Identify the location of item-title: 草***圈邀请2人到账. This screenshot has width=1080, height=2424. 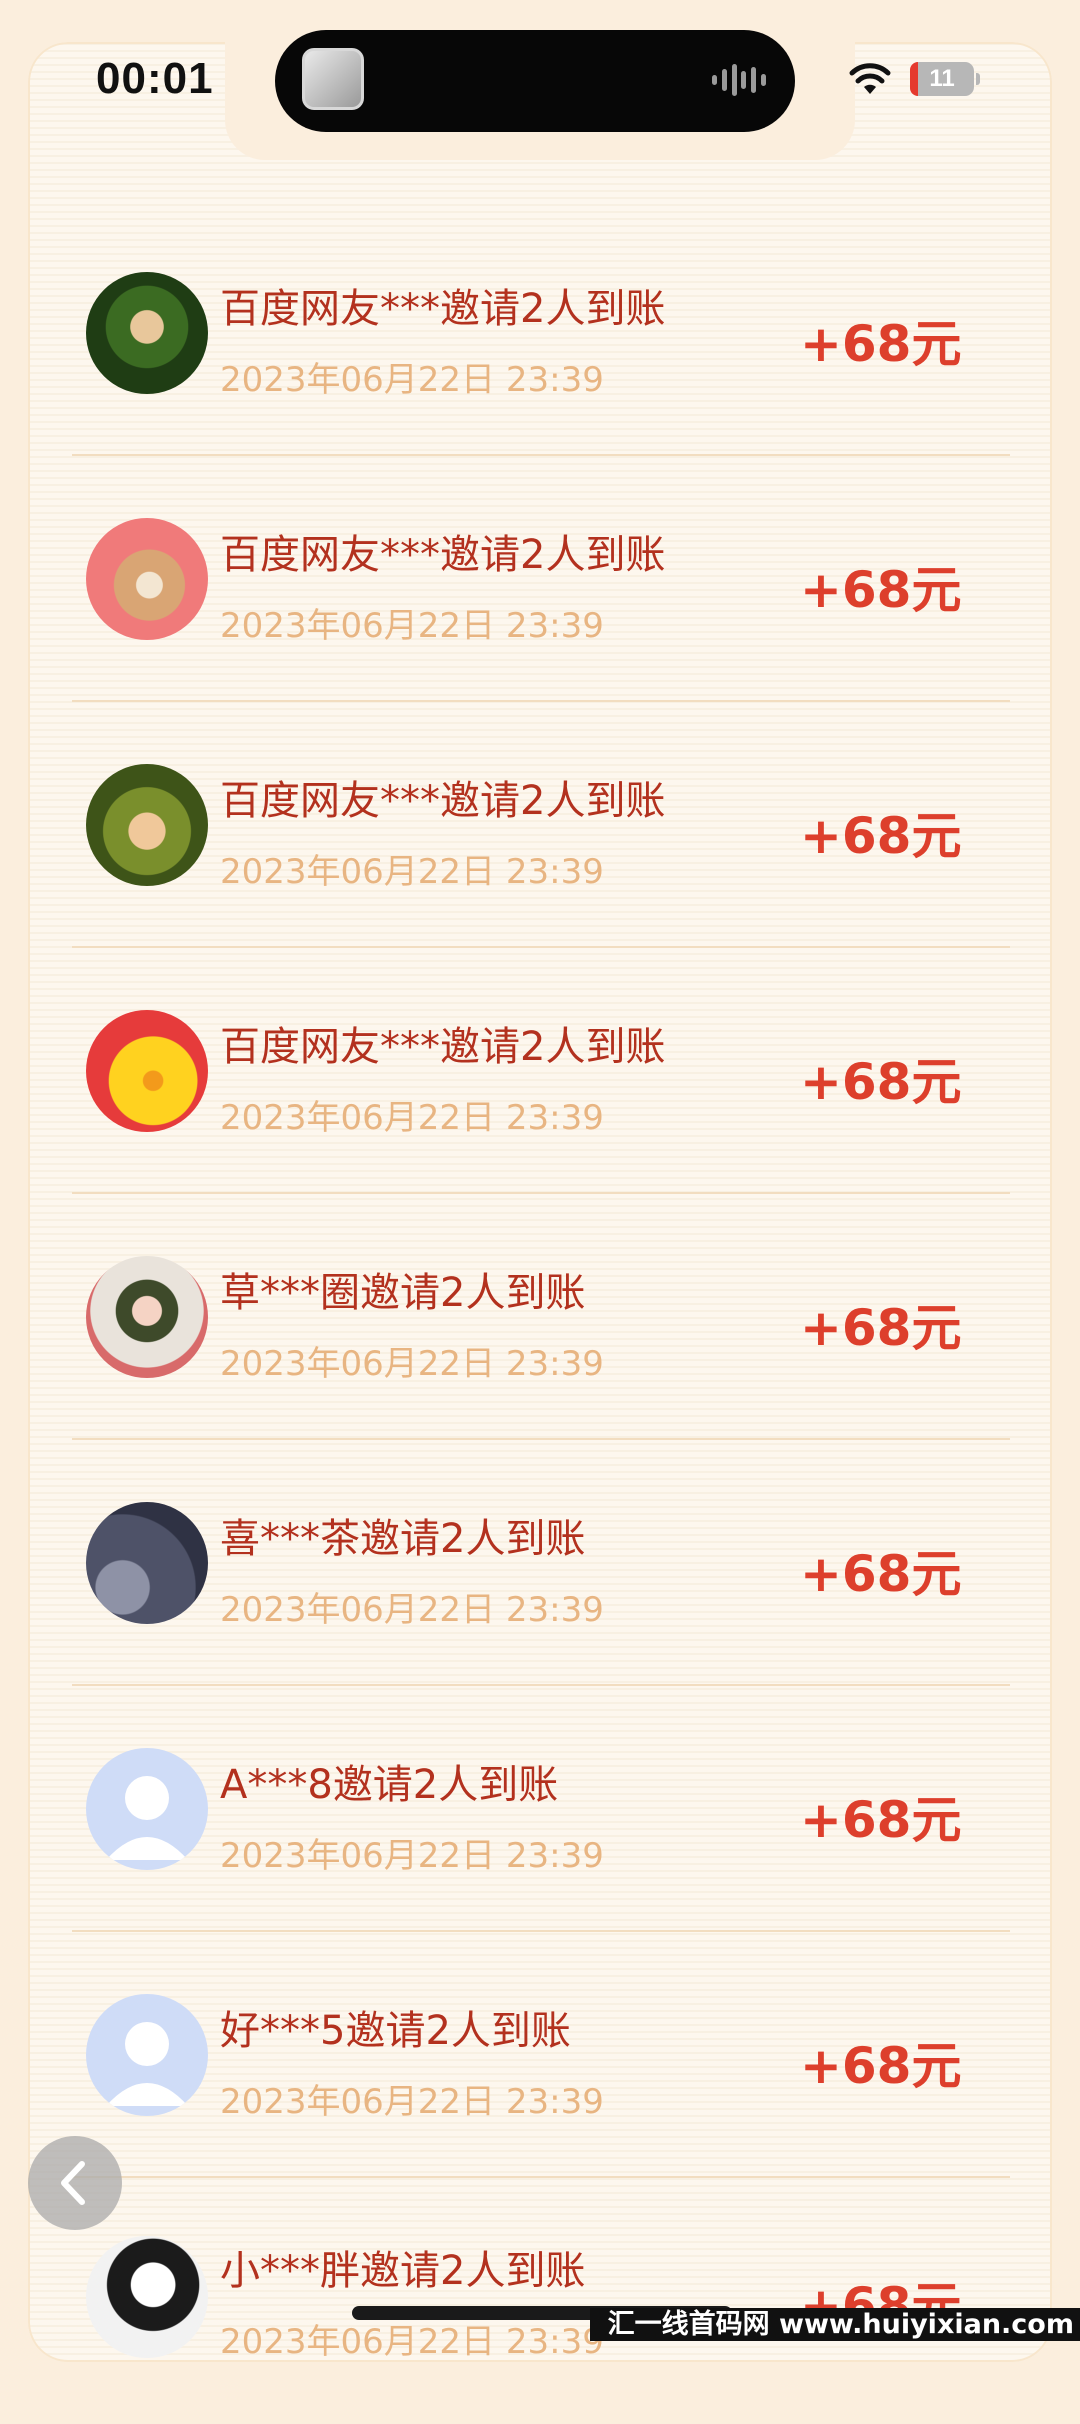
(403, 1293).